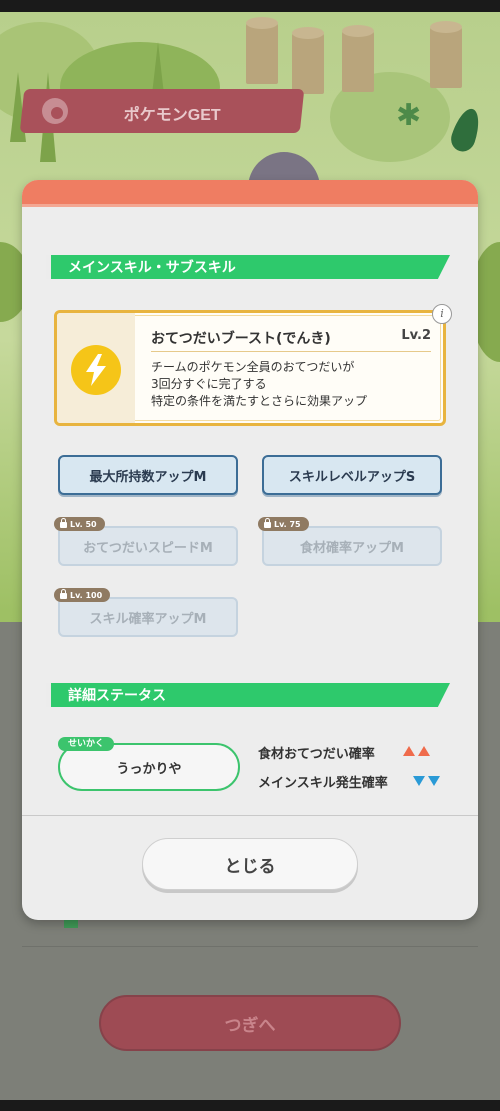 This screenshot has height=1111, width=500. Describe the element at coordinates (86, 744) in the screenshot. I see `nature-tag: せいかく` at that location.